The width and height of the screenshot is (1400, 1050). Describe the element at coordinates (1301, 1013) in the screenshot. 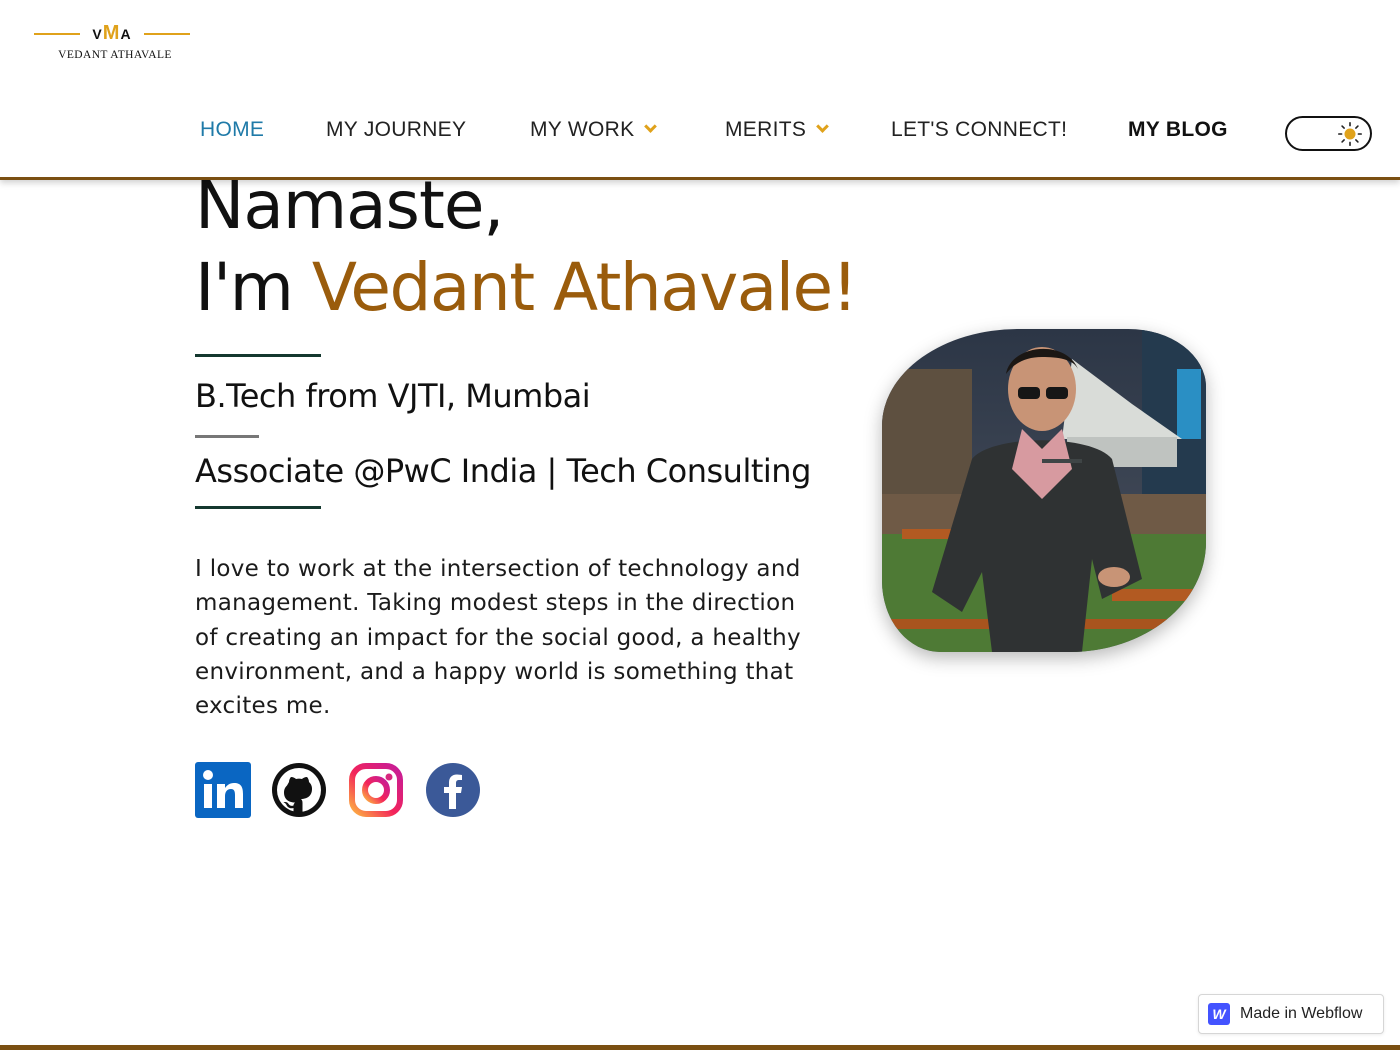

I see `webflow-badge-label: Made in Webflow` at that location.